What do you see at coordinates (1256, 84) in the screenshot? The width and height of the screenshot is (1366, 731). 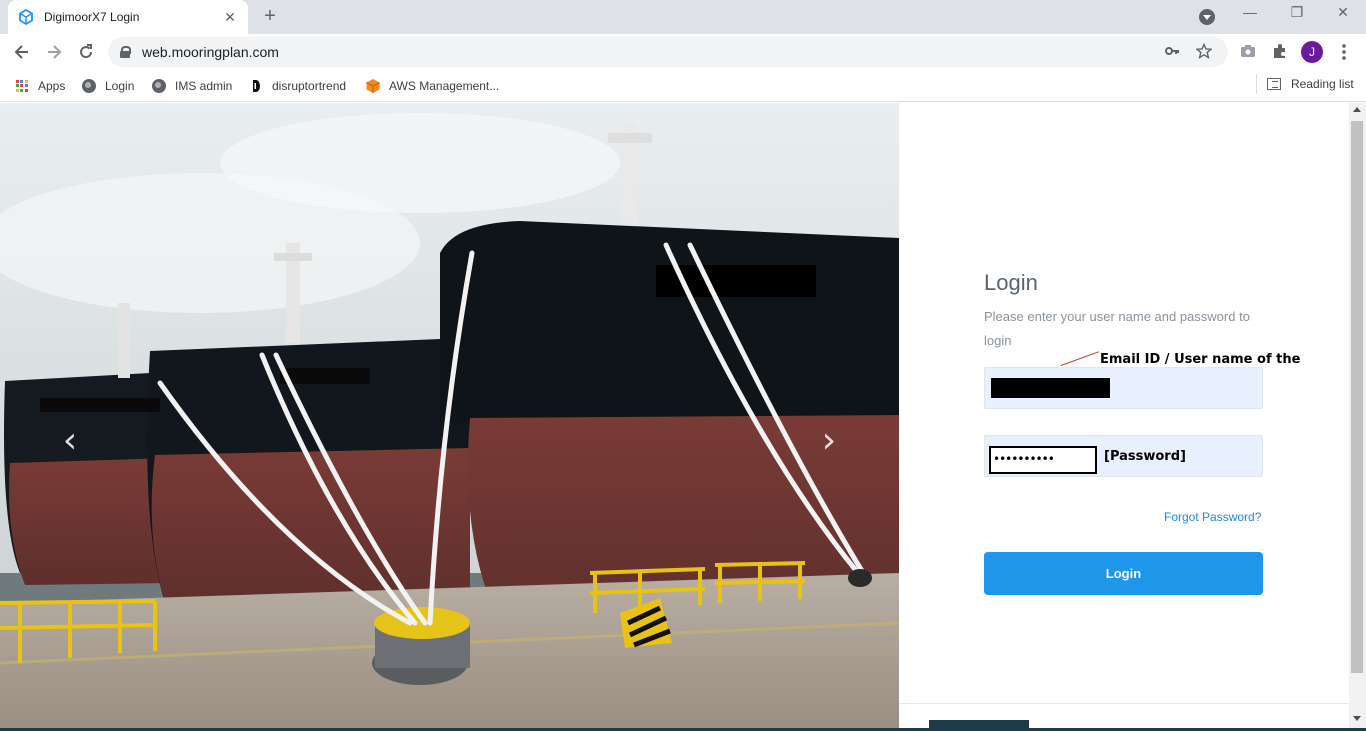 I see `bookmarks-separator` at bounding box center [1256, 84].